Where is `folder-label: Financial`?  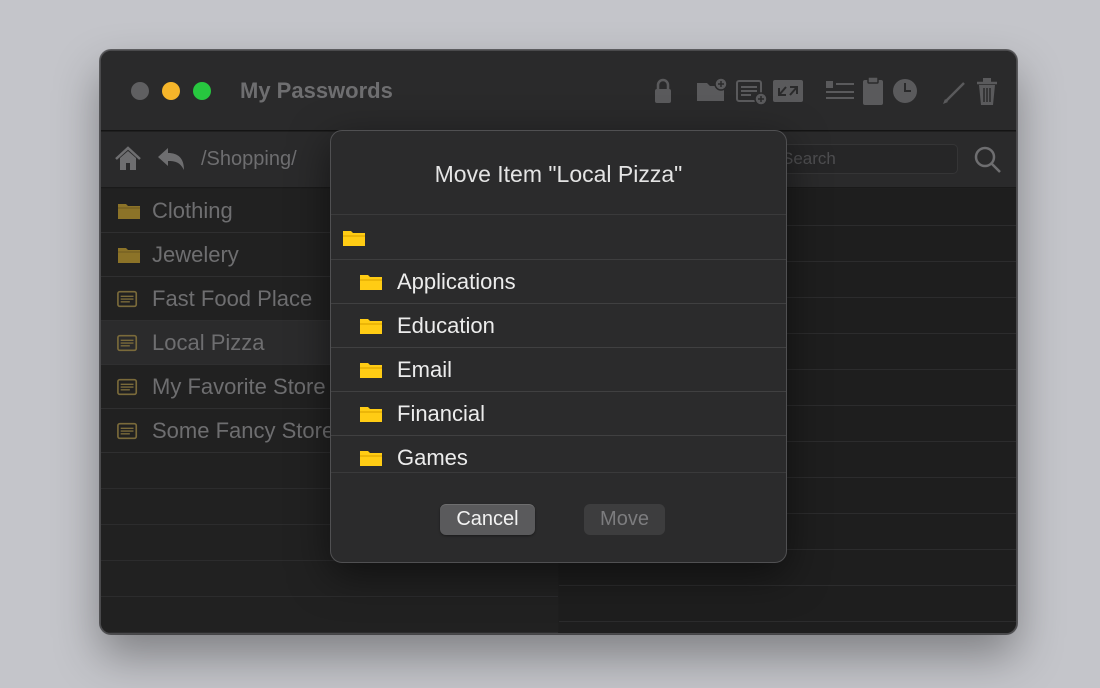 folder-label: Financial is located at coordinates (441, 413).